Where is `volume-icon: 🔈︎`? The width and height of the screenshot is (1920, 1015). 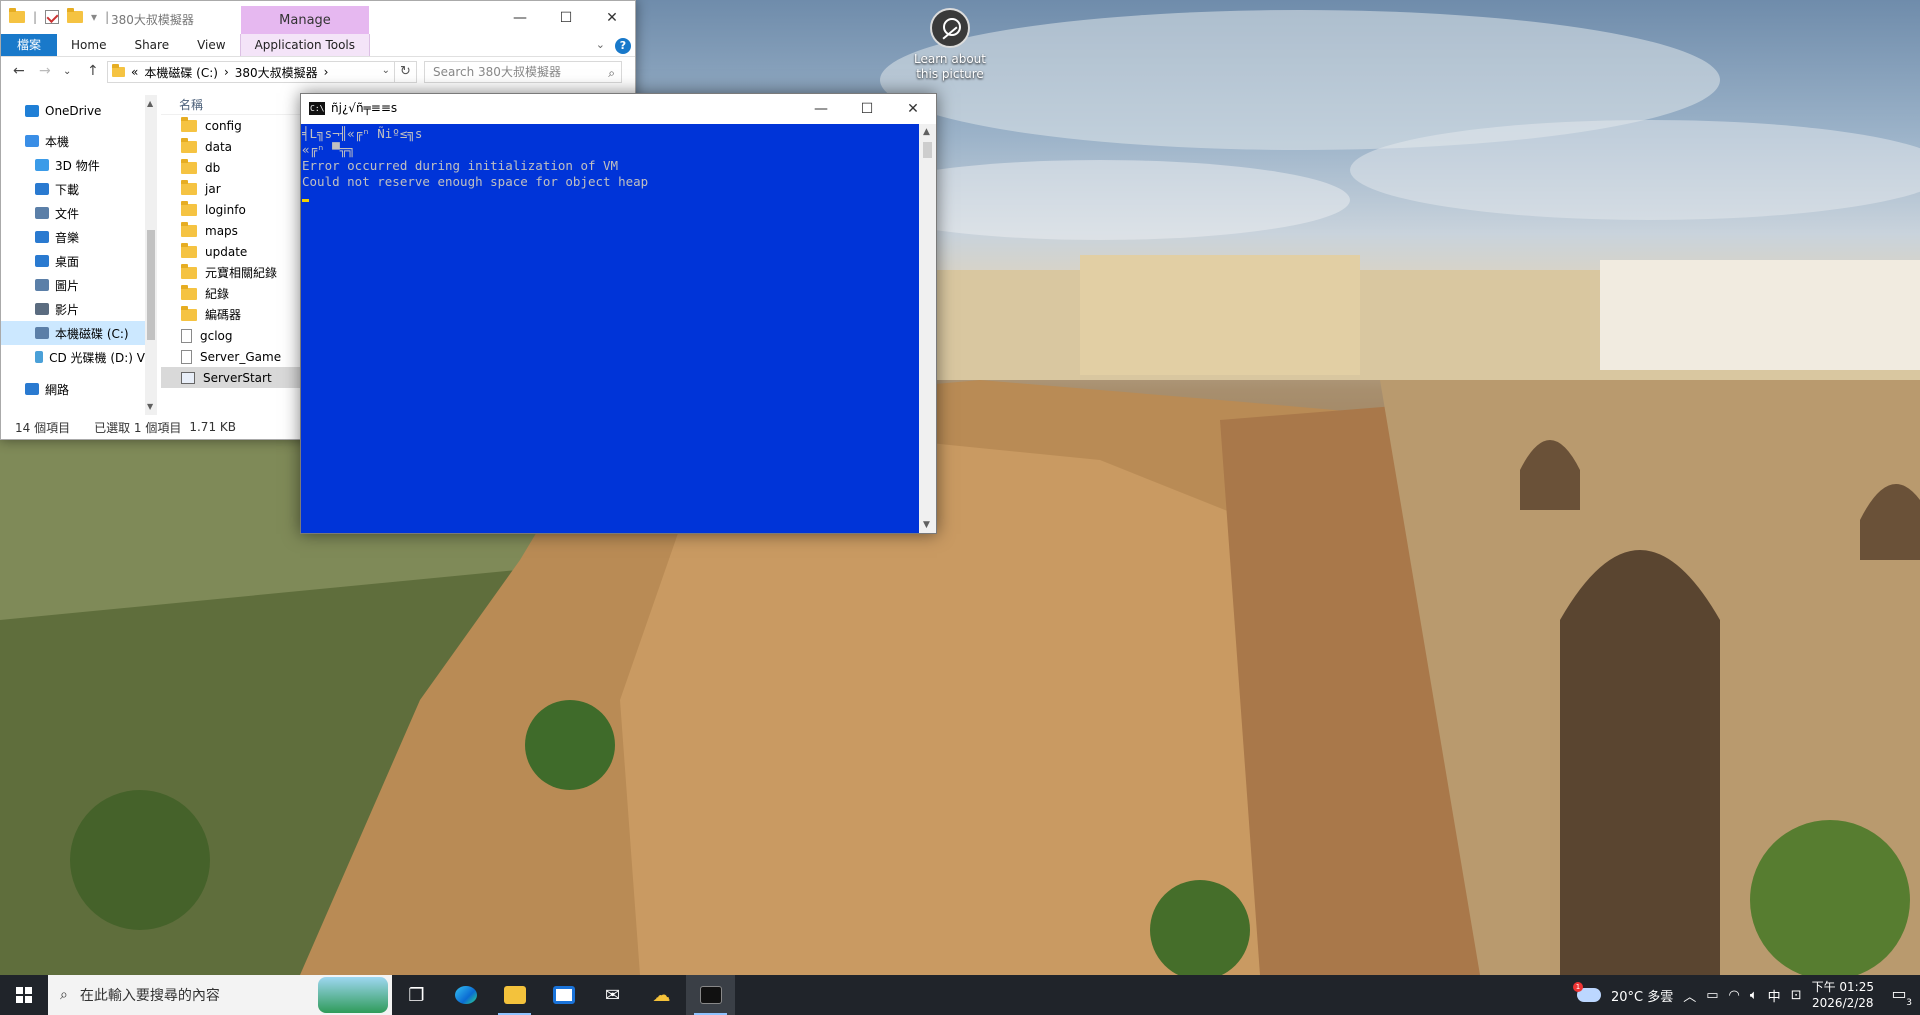
volume-icon: 🔈︎ is located at coordinates (1754, 995).